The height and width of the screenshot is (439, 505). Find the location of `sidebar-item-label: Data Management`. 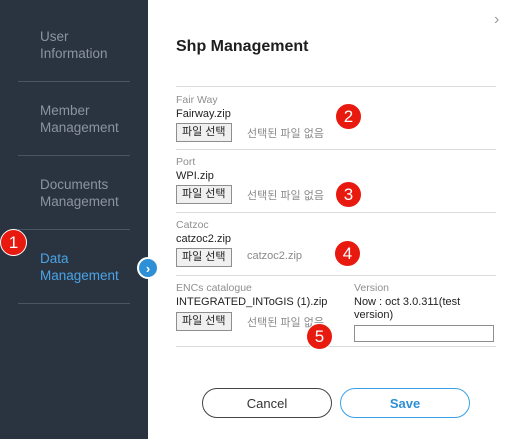

sidebar-item-label: Data Management is located at coordinates (79, 266).